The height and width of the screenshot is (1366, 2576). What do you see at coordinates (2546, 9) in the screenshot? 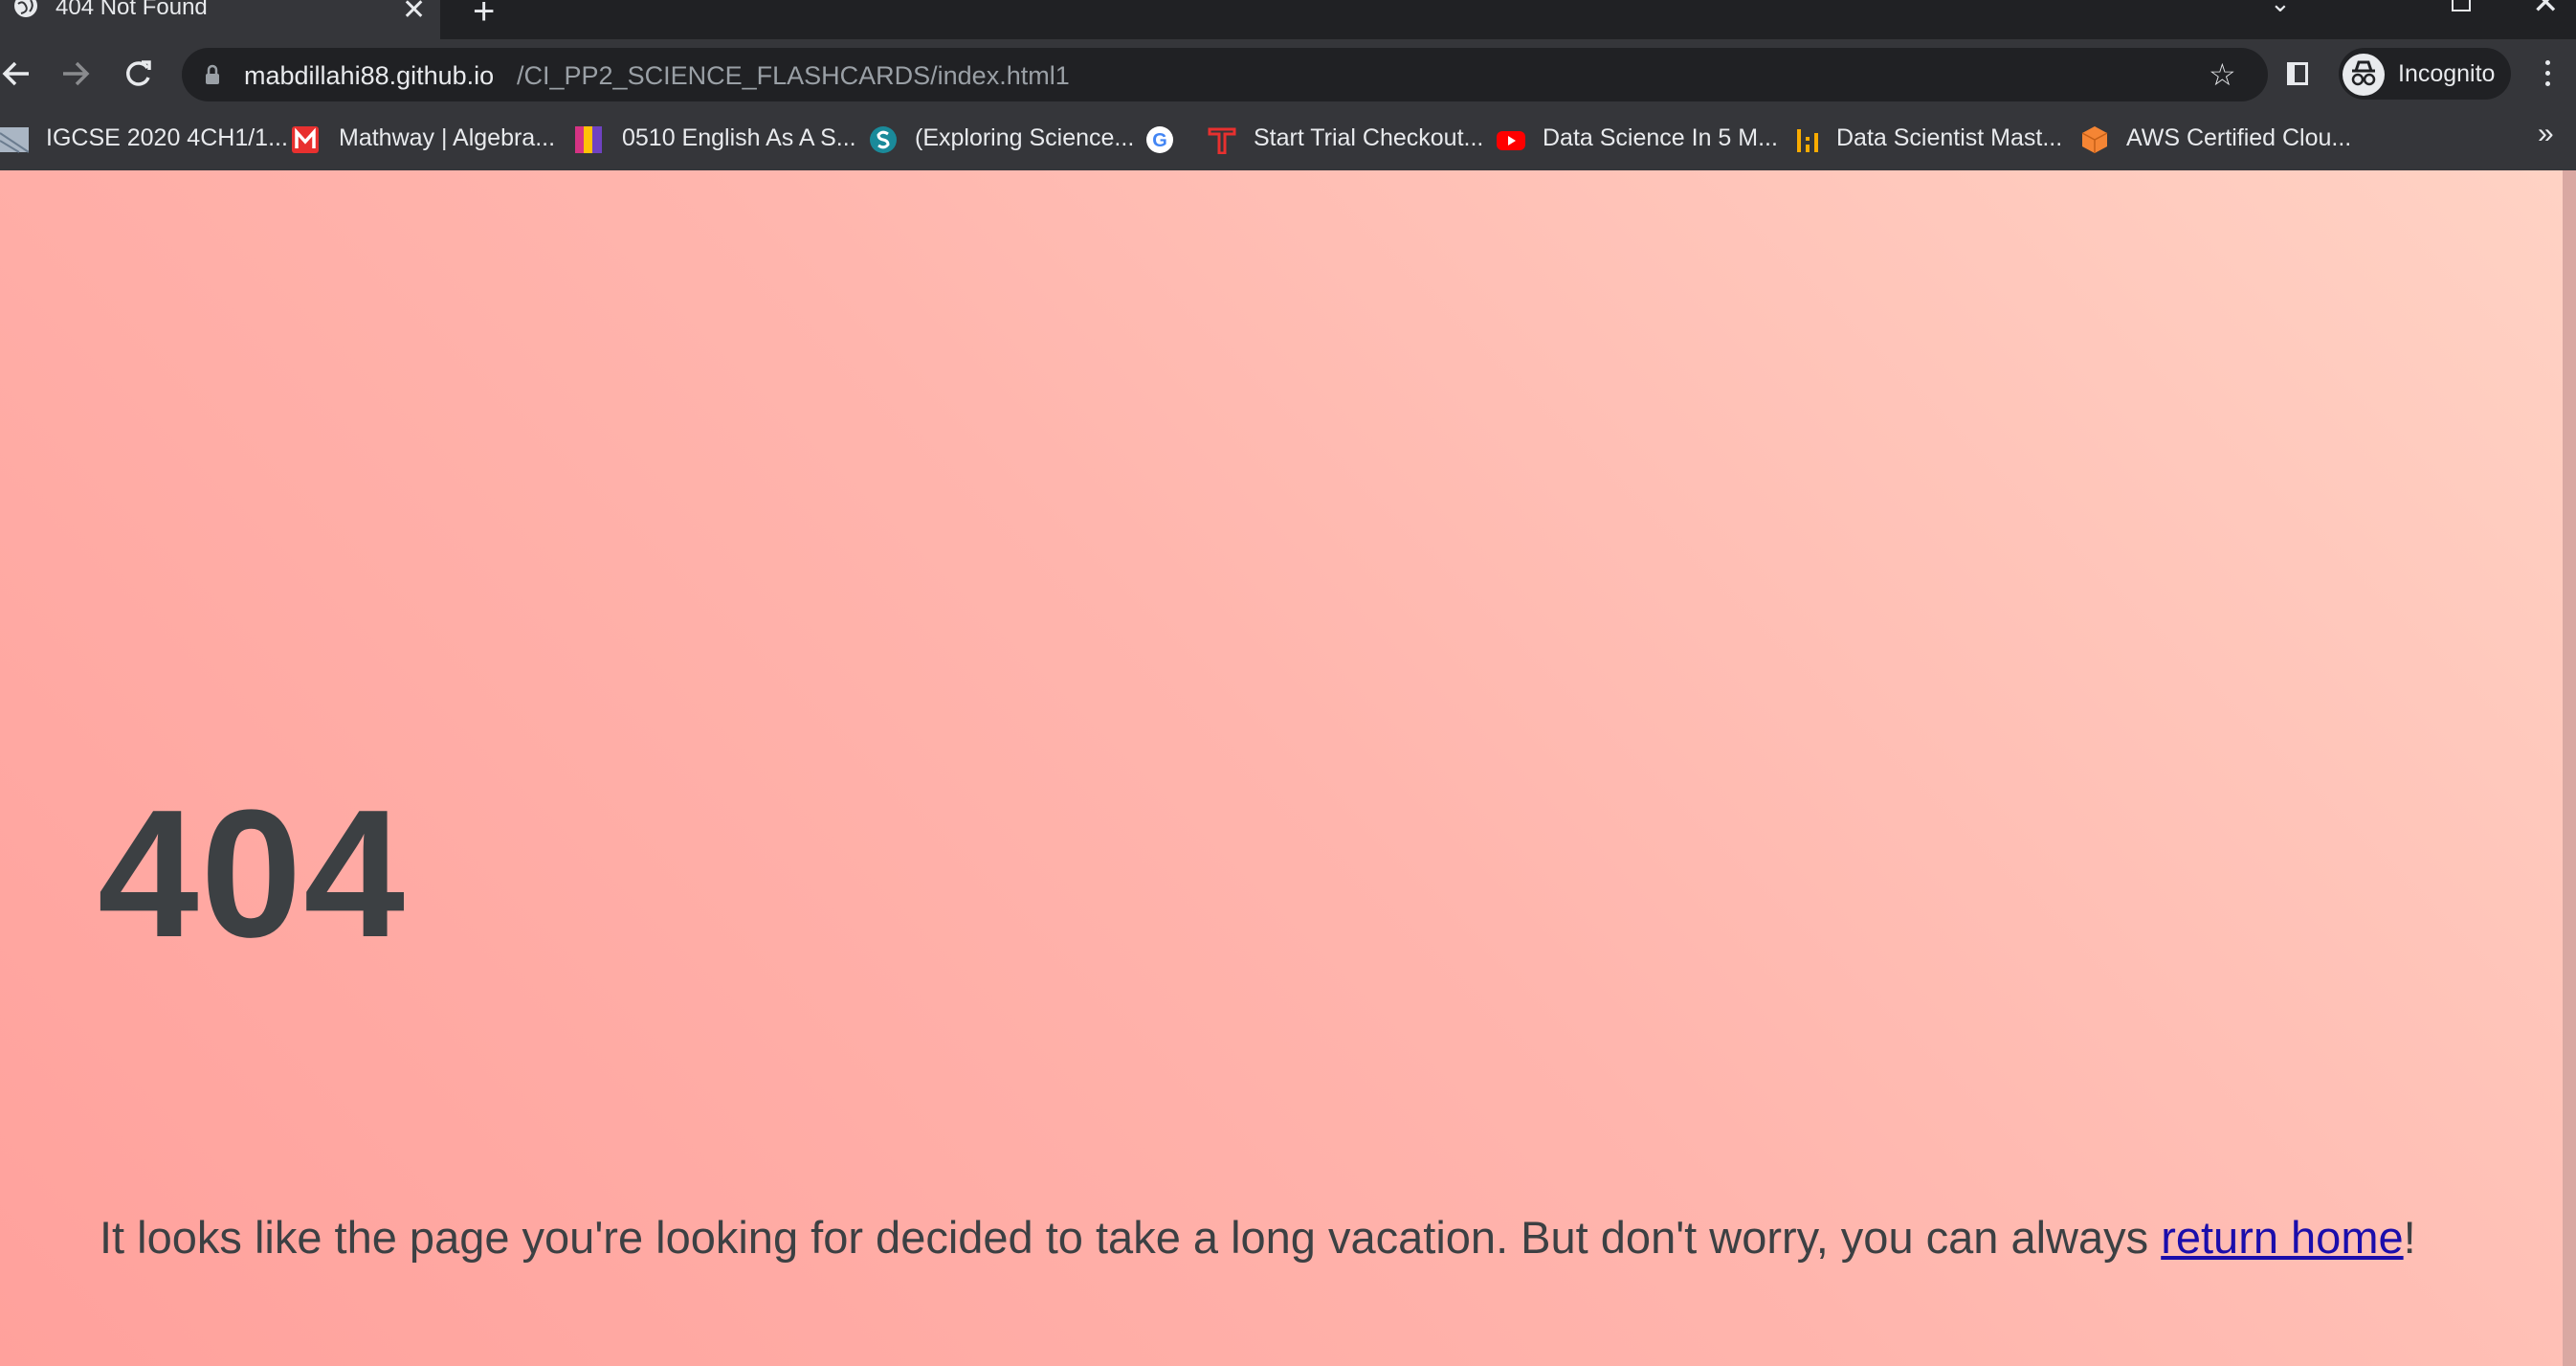
I see `window-close-icon: ✕` at bounding box center [2546, 9].